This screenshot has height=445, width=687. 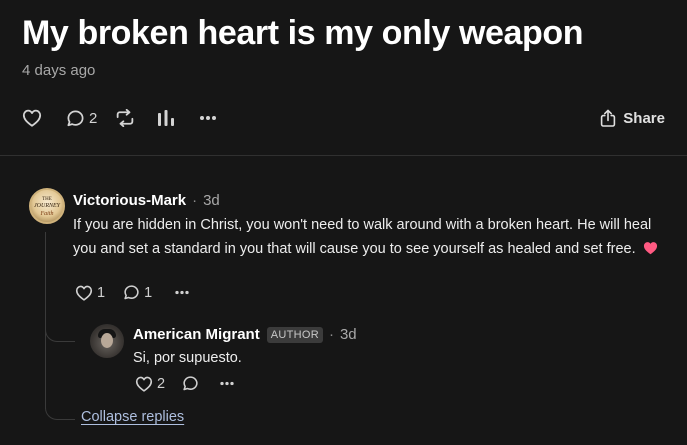 What do you see at coordinates (644, 118) in the screenshot?
I see `share-label: Share` at bounding box center [644, 118].